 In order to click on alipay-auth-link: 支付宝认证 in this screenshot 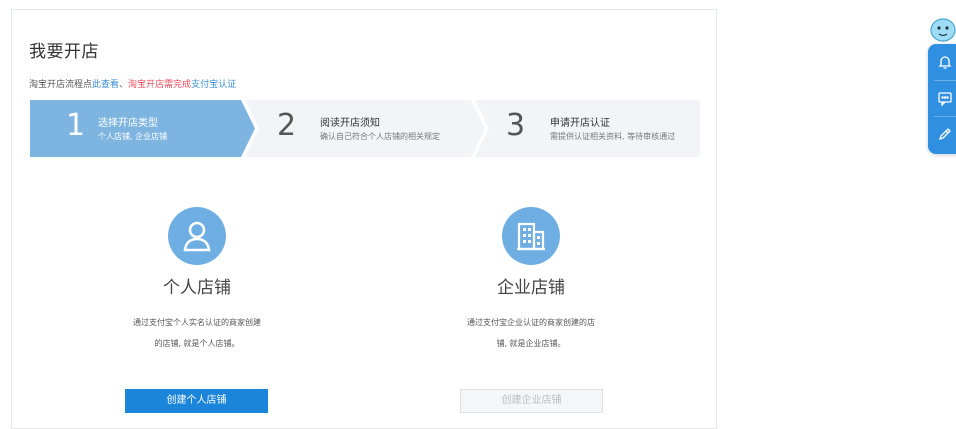, I will do `click(213, 85)`.